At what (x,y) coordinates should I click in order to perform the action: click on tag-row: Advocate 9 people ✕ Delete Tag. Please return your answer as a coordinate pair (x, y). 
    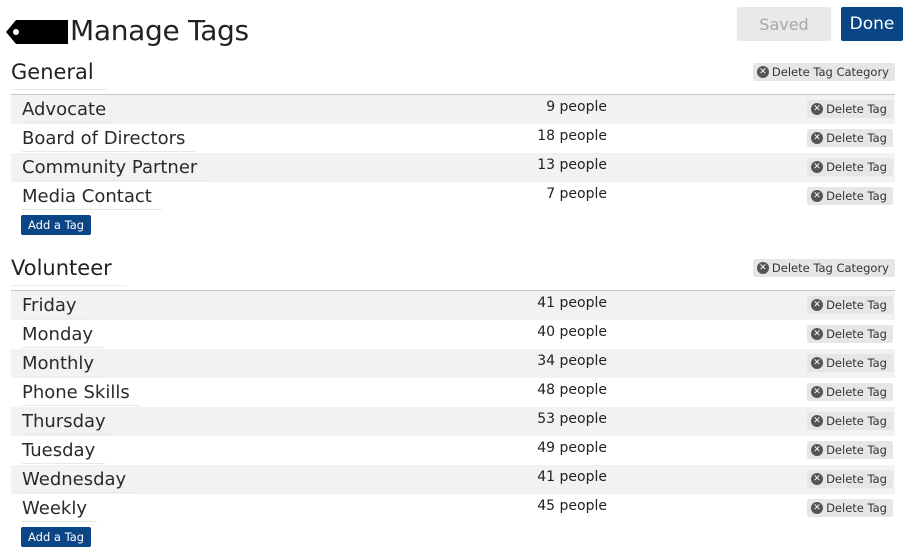
    Looking at the image, I should click on (453, 109).